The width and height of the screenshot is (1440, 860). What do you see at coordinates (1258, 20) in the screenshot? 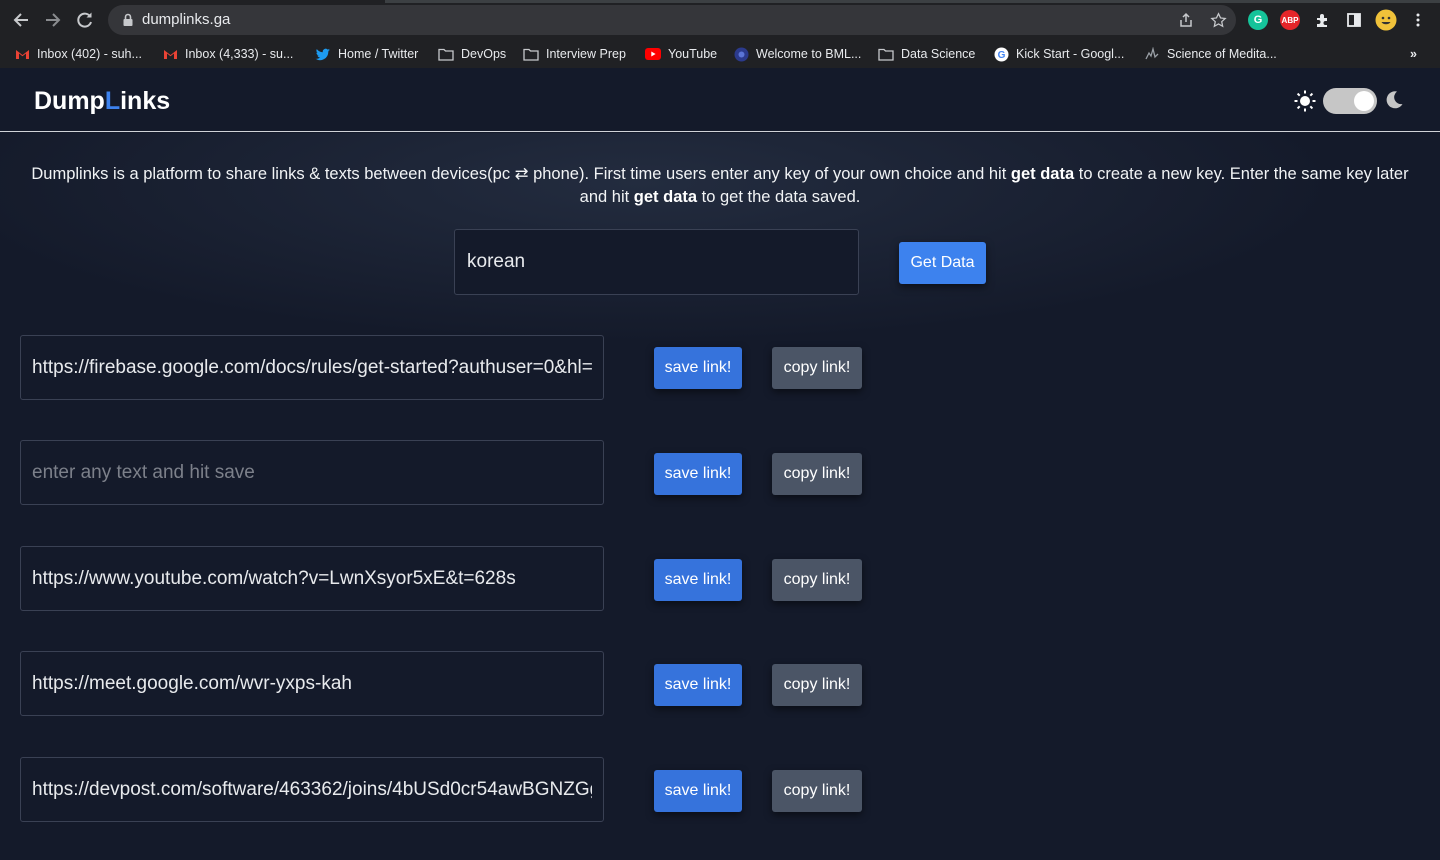
I see `grammarly-icon: G` at bounding box center [1258, 20].